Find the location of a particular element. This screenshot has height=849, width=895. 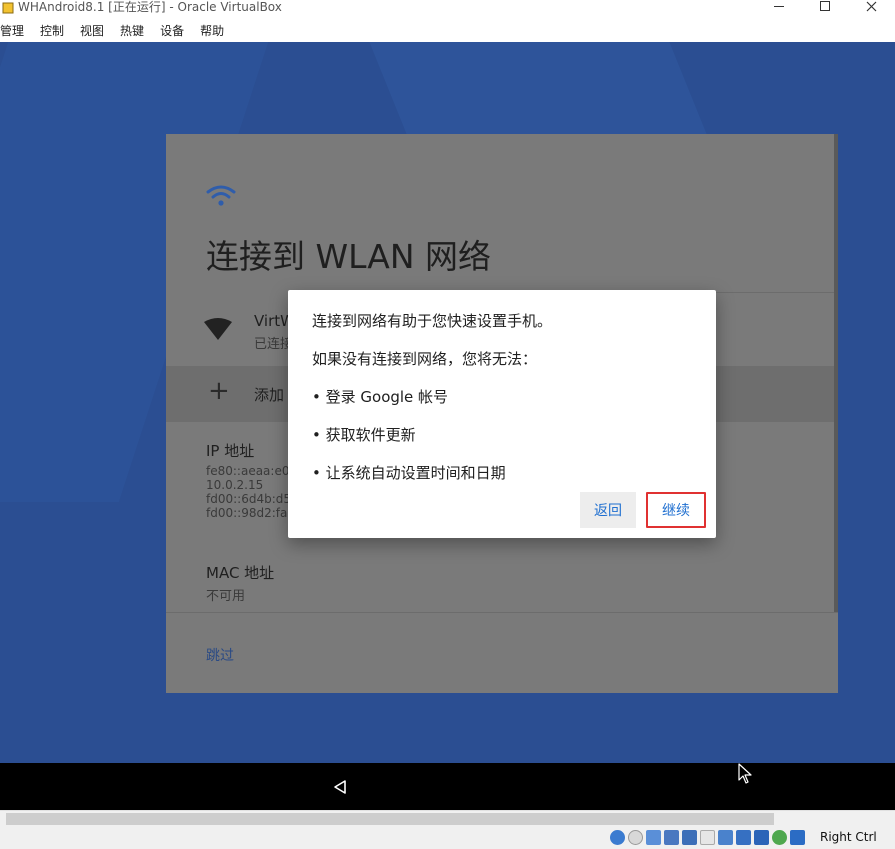

divider is located at coordinates (502, 612).